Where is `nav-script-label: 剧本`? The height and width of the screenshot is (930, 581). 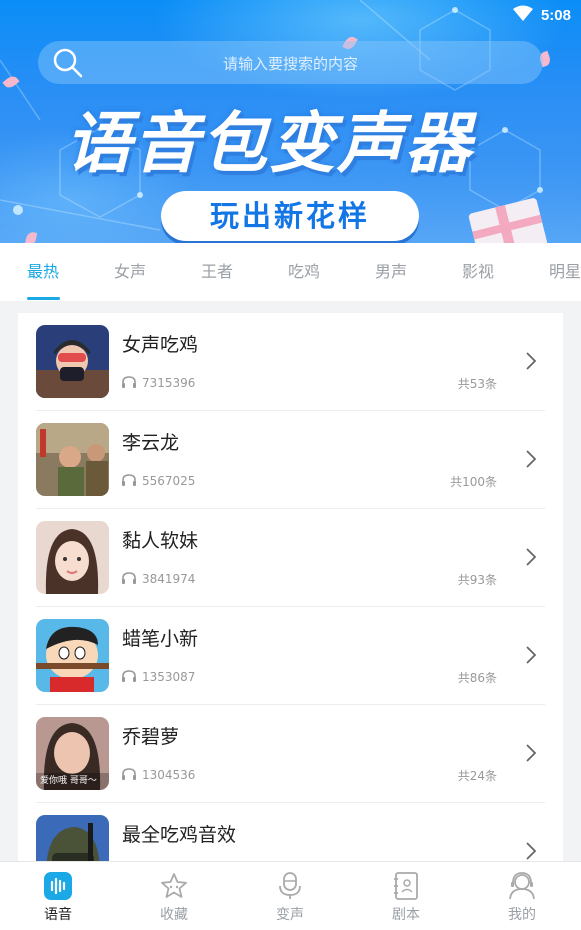 nav-script-label: 剧本 is located at coordinates (406, 915).